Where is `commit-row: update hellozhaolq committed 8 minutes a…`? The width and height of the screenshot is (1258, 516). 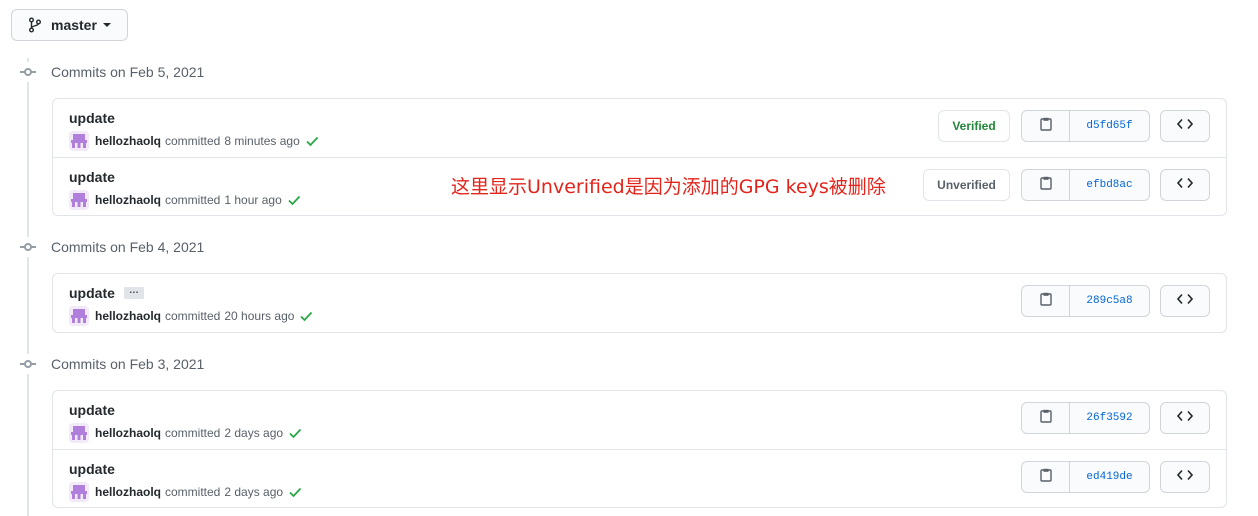 commit-row: update hellozhaolq committed 8 minutes a… is located at coordinates (639, 128).